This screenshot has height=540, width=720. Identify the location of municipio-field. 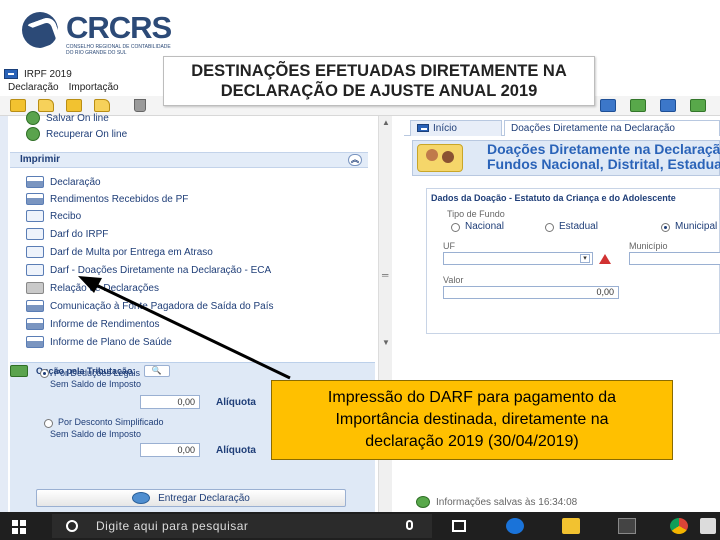
(674, 258).